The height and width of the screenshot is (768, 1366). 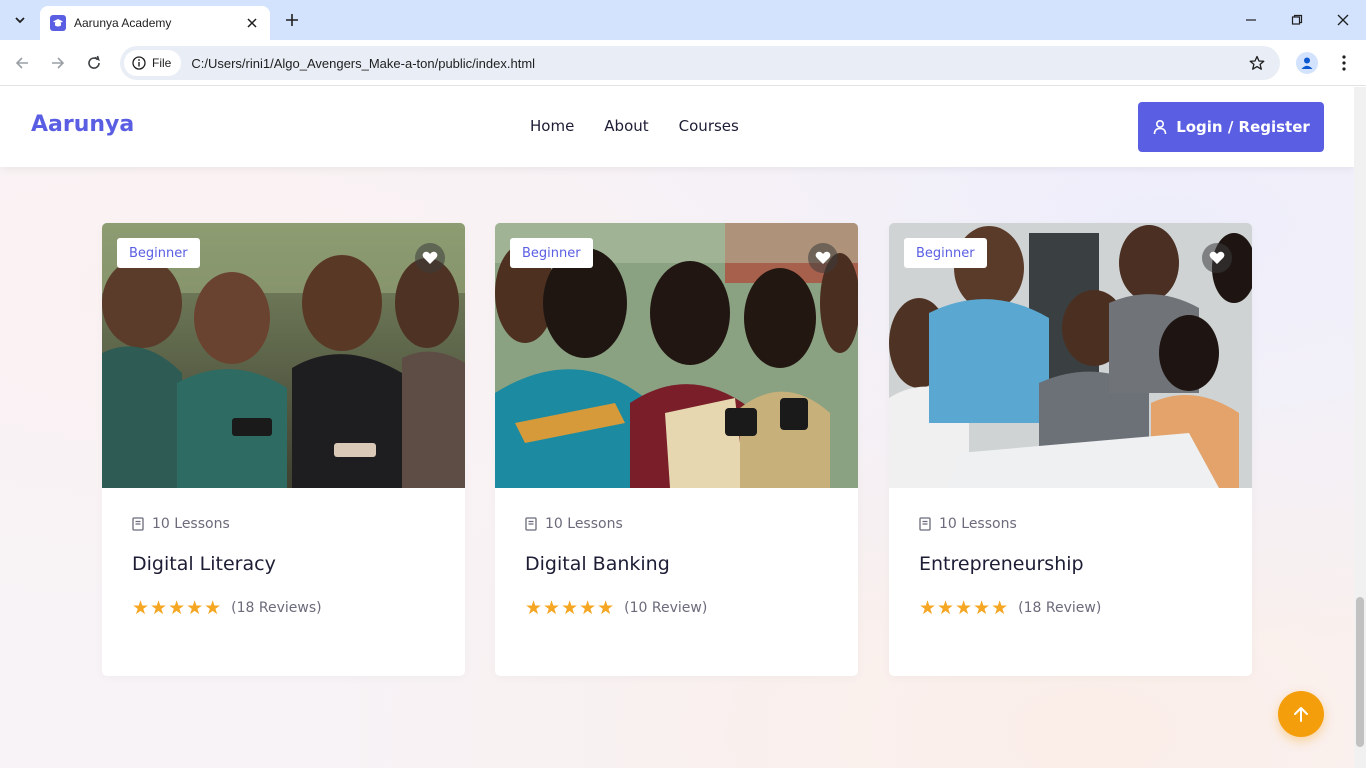 What do you see at coordinates (1243, 127) in the screenshot?
I see `login-register-label: Login / Register` at bounding box center [1243, 127].